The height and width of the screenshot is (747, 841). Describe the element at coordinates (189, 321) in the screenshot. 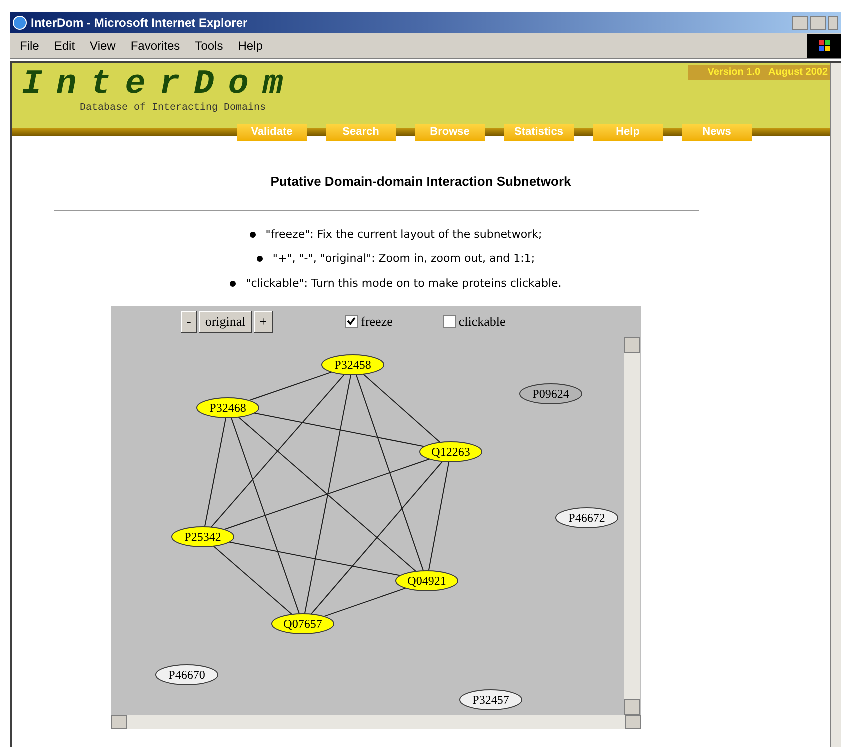

I see `zoom-button: -` at that location.